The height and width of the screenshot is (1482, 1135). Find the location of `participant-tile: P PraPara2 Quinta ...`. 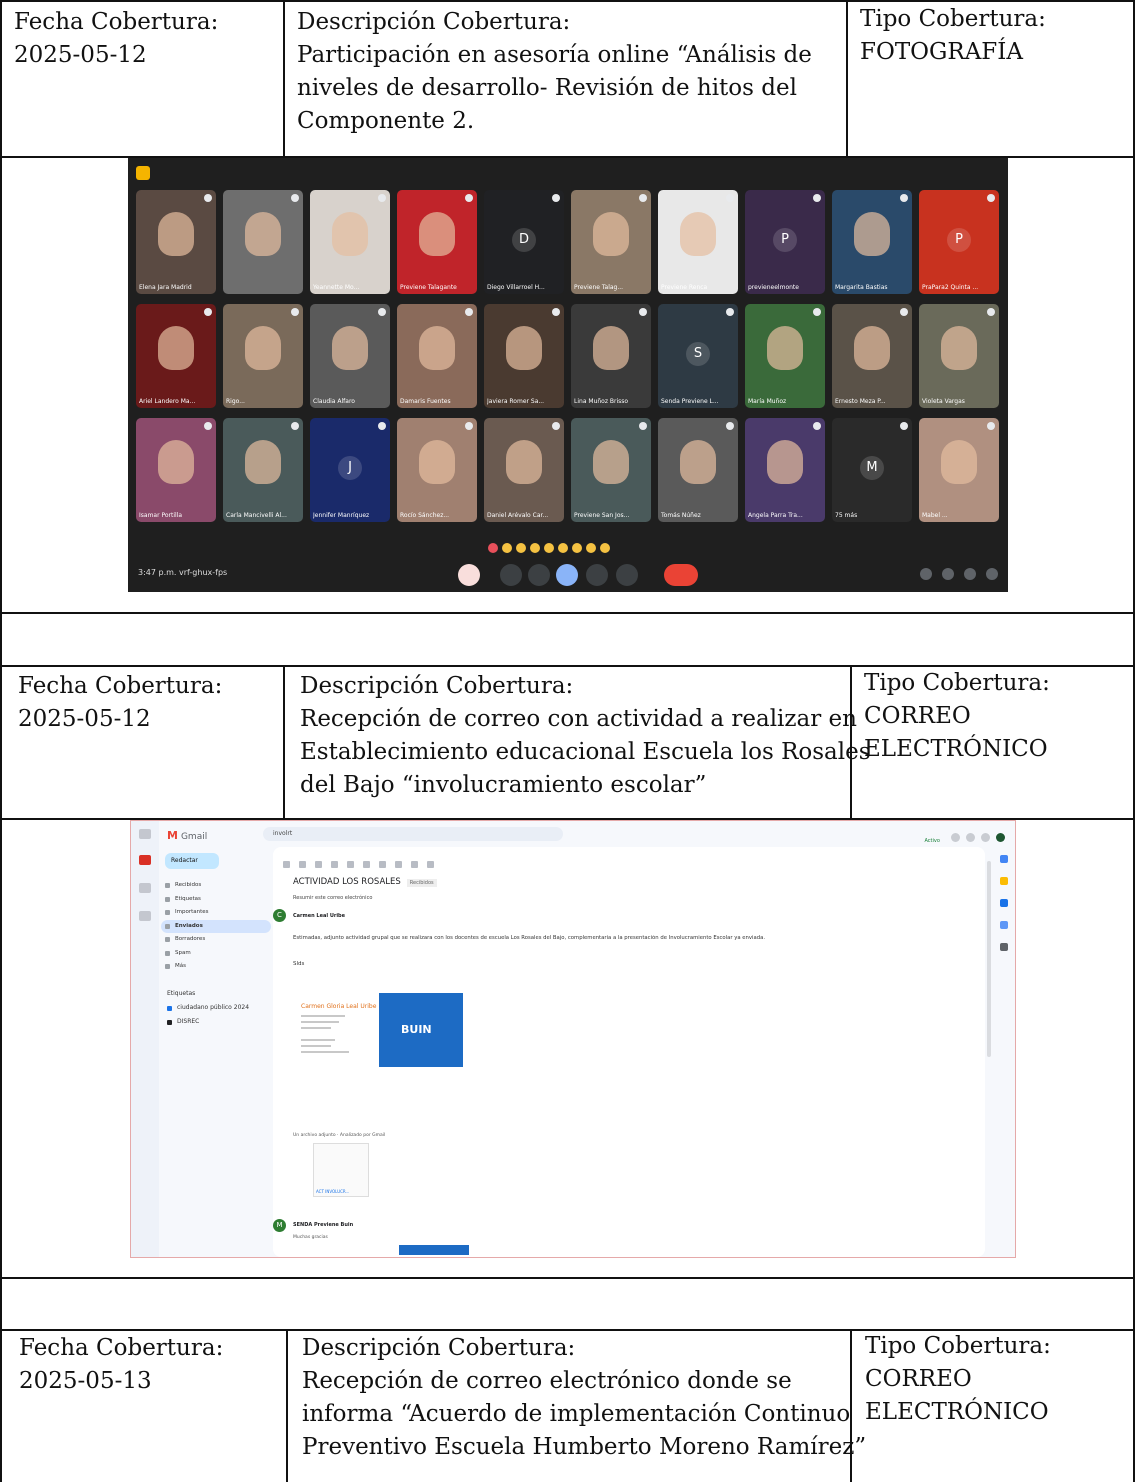

participant-tile: P PraPara2 Quinta ... is located at coordinates (959, 242).